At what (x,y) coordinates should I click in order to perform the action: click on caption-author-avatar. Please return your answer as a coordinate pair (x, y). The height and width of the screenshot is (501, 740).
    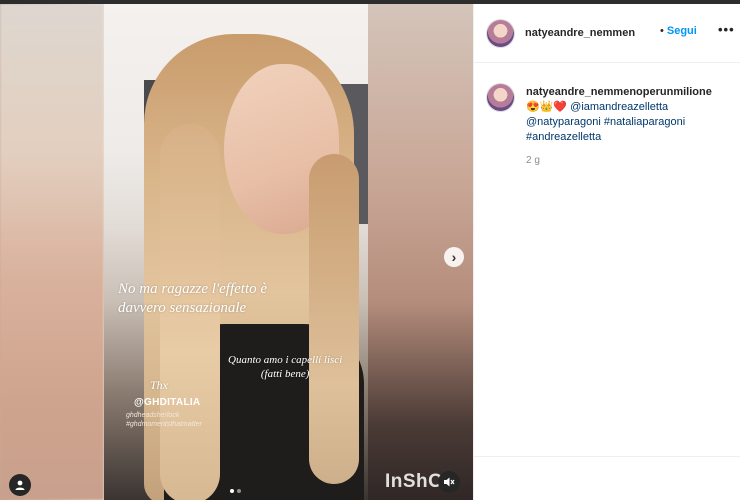
    Looking at the image, I should click on (500, 97).